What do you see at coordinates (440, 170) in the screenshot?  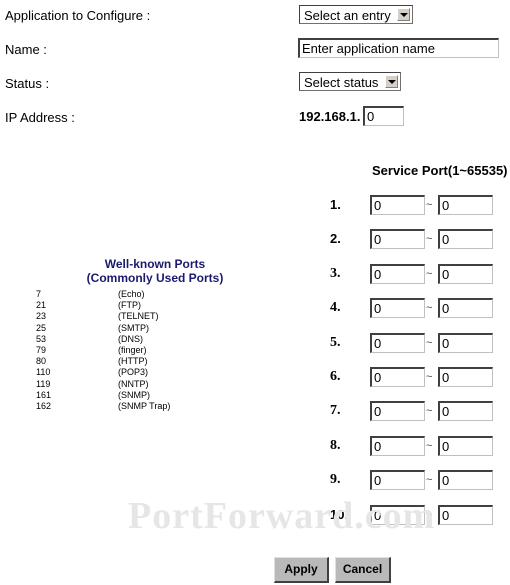 I see `service-port-title: Service Port(1~65535)` at bounding box center [440, 170].